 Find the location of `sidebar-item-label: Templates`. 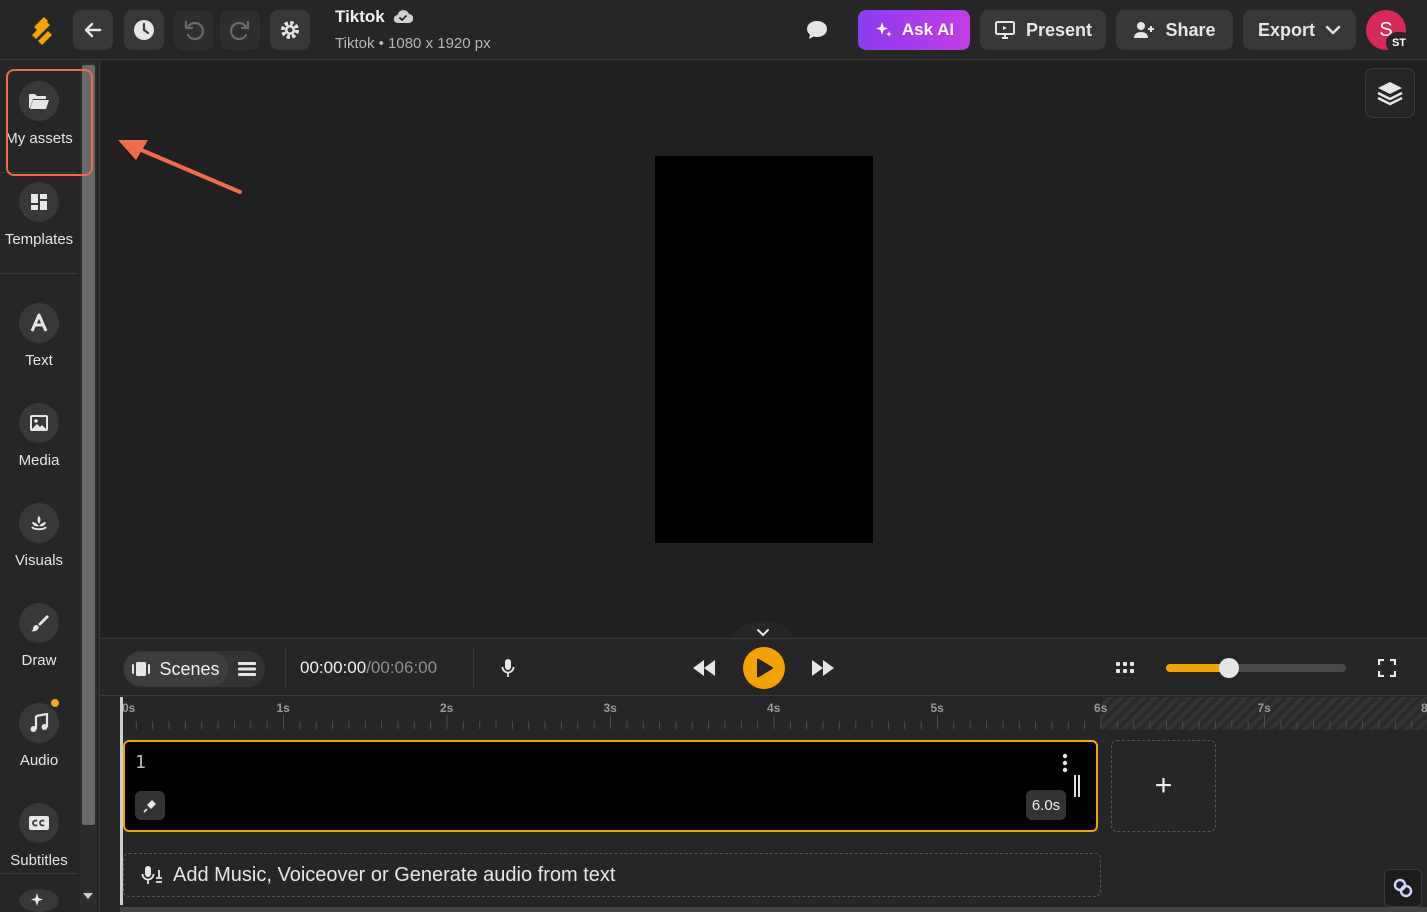

sidebar-item-label: Templates is located at coordinates (39, 239).